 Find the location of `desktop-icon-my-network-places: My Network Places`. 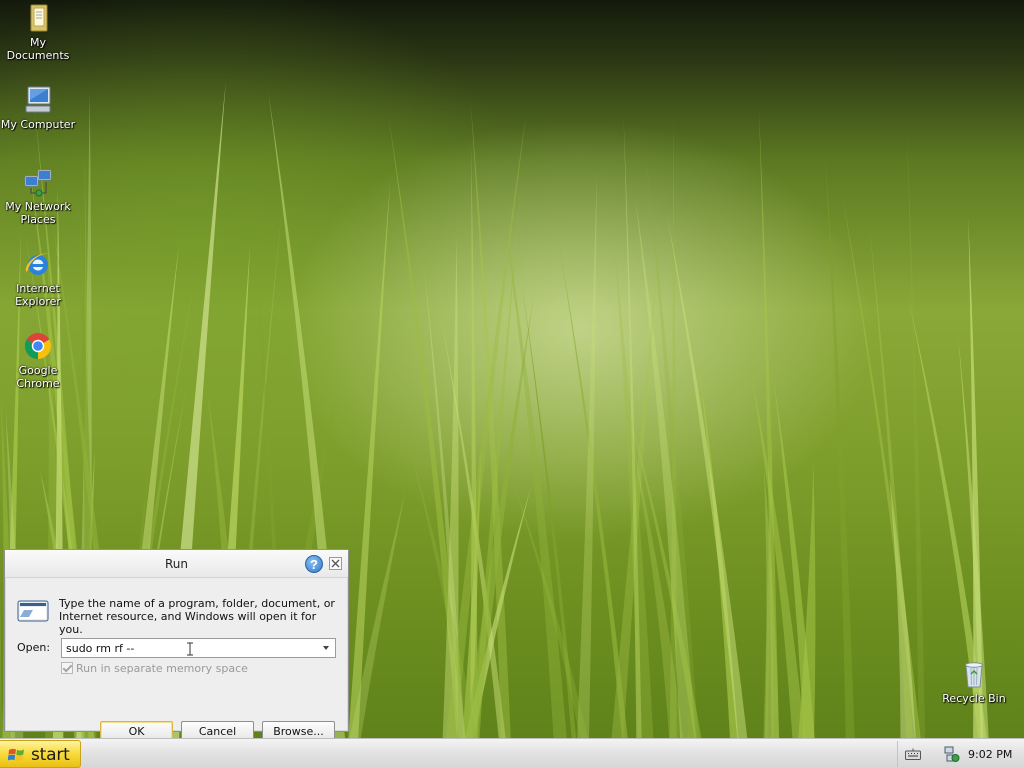

desktop-icon-my-network-places: My Network Places is located at coordinates (39, 196).